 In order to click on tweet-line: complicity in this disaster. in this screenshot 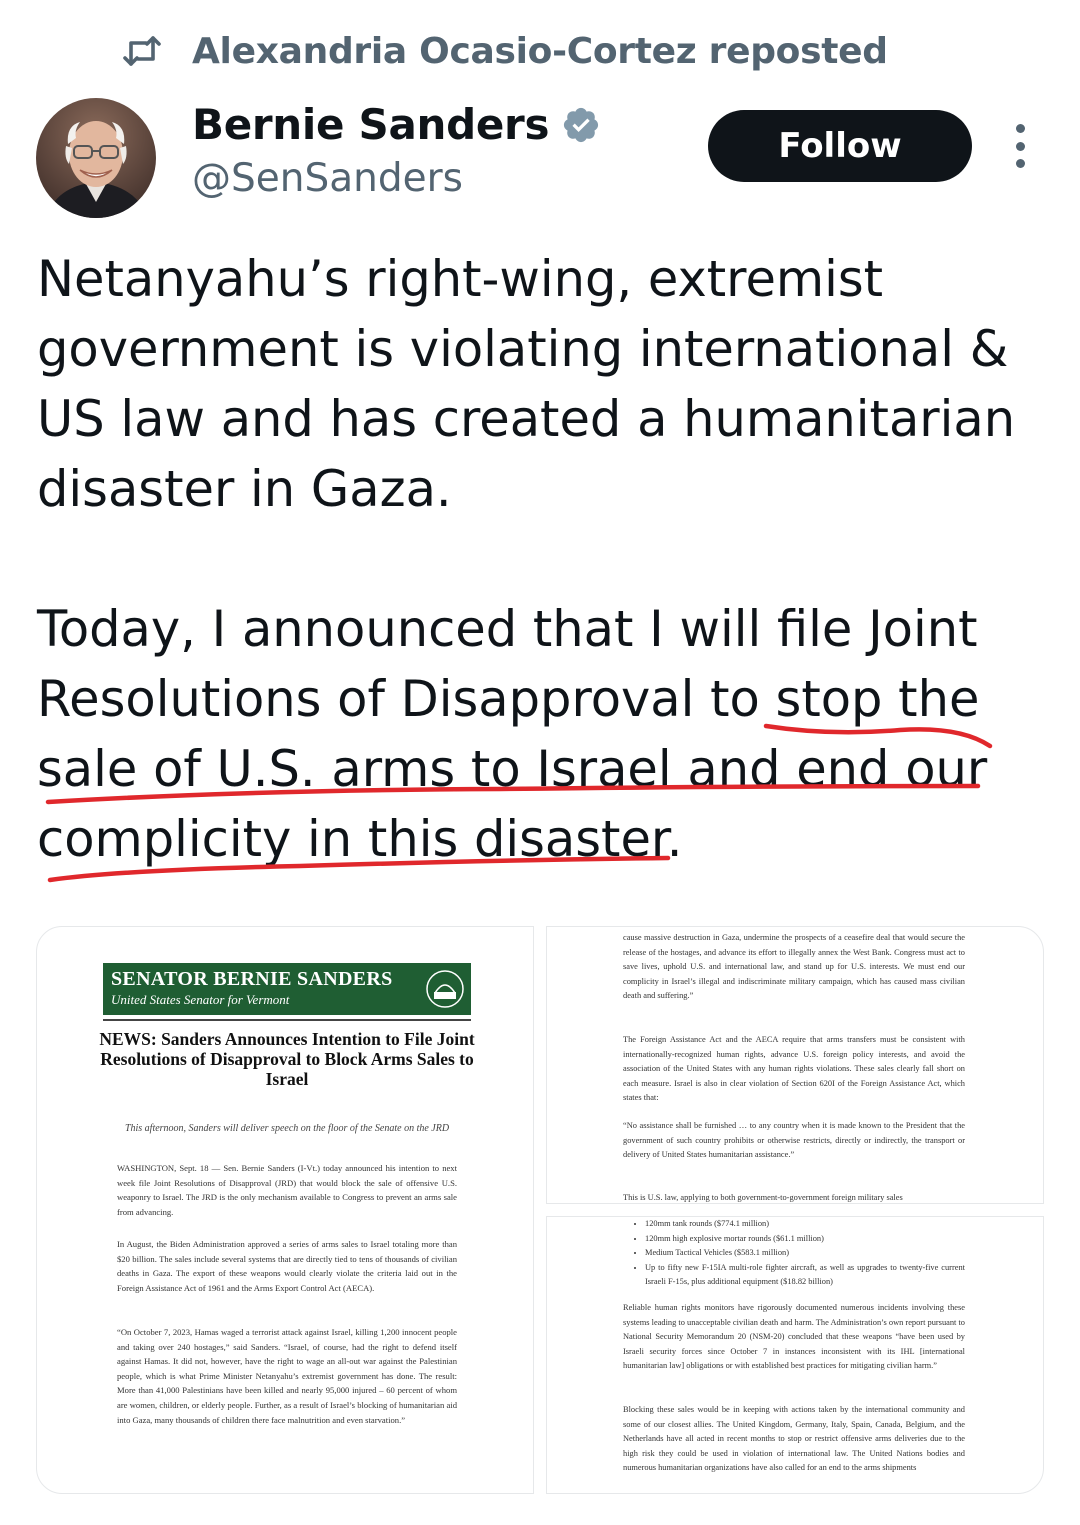, I will do `click(360, 839)`.